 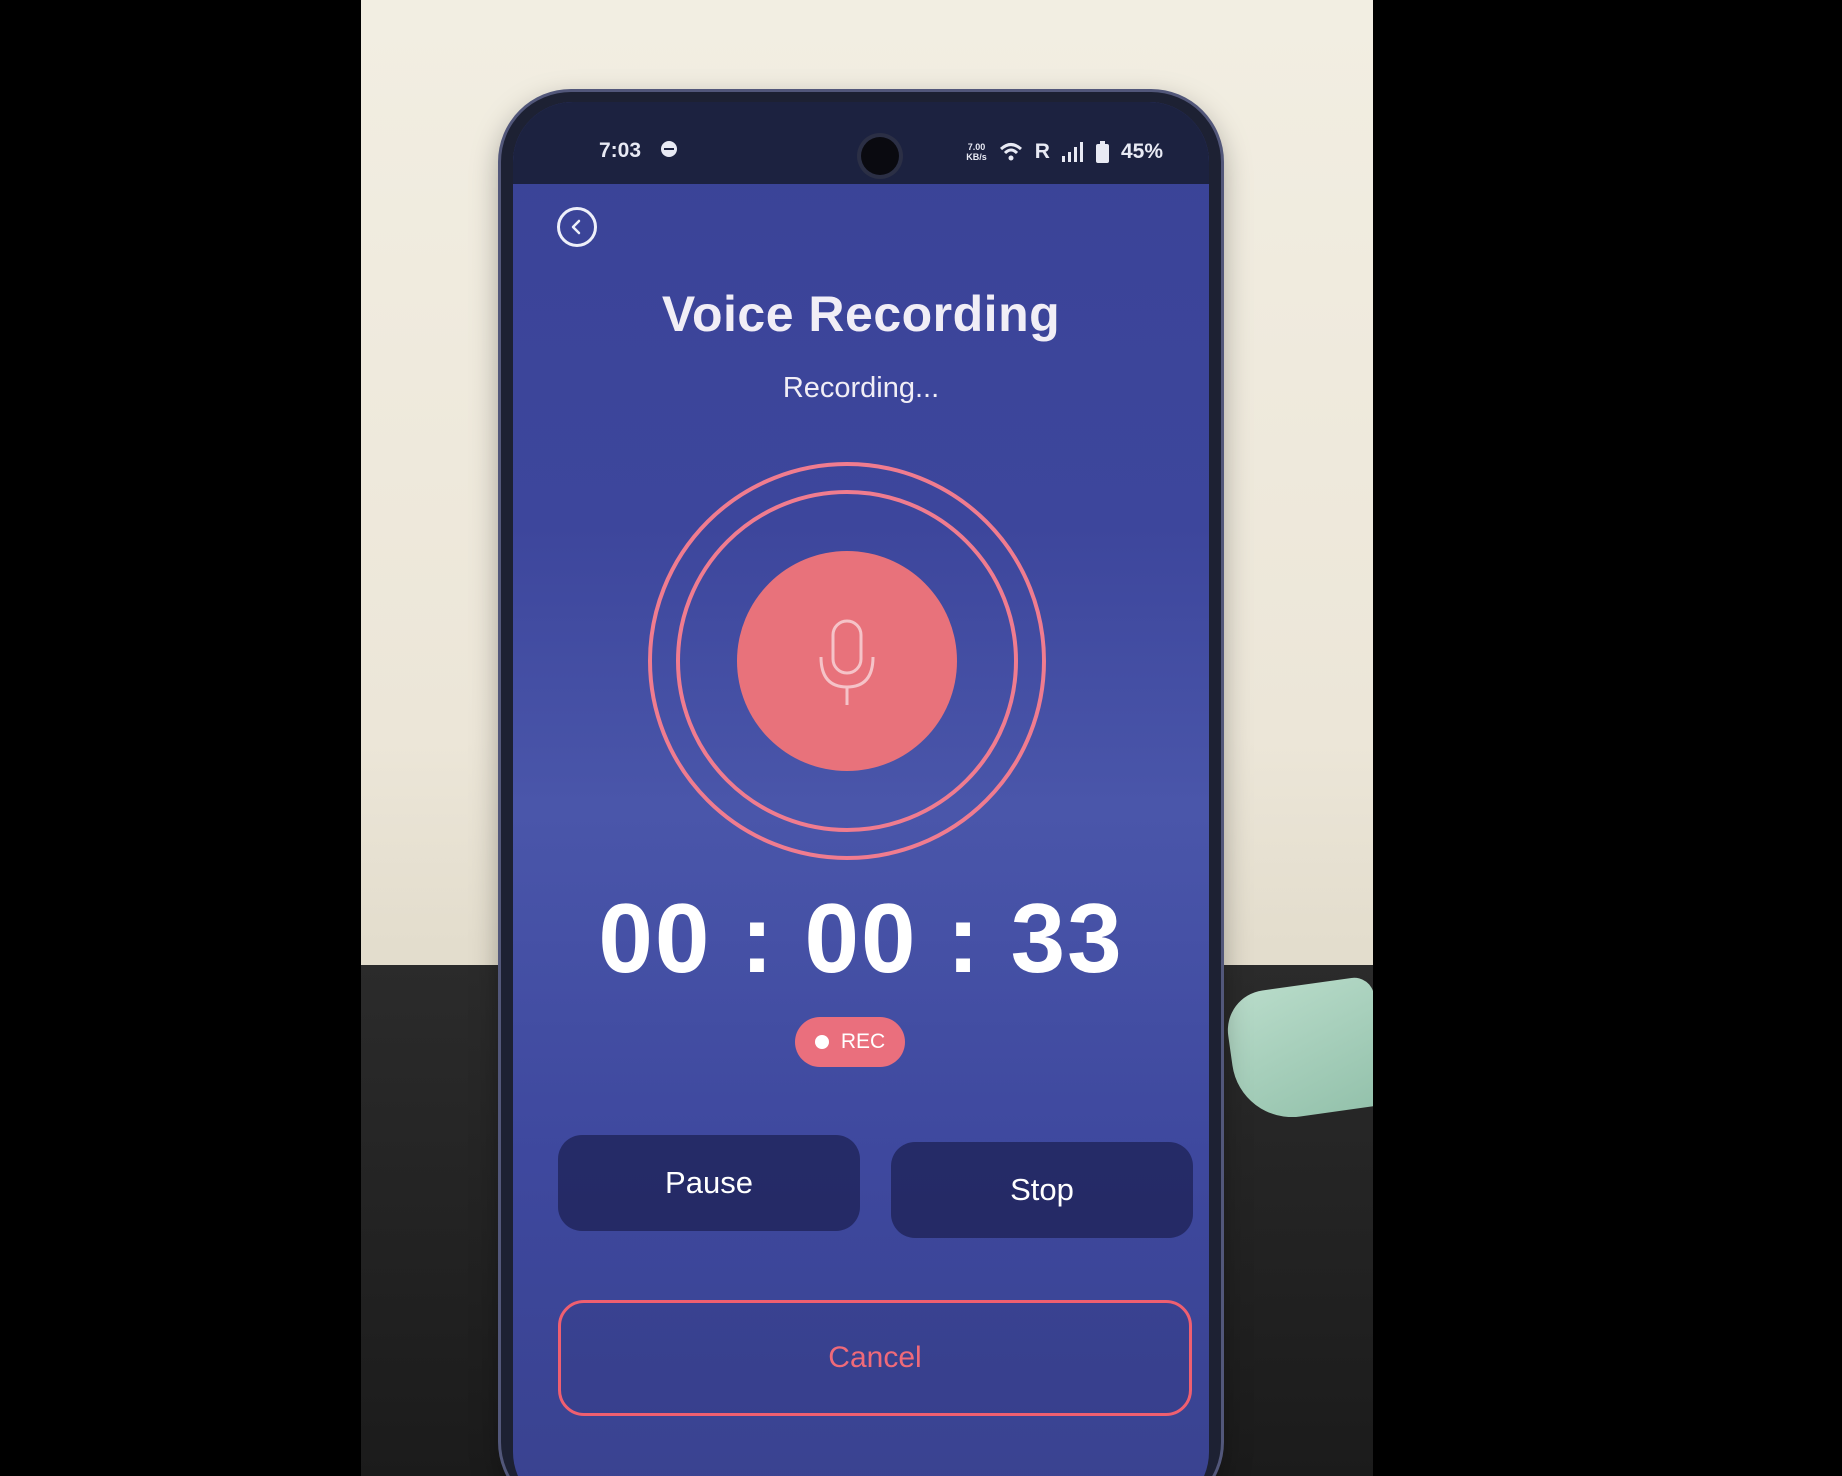 What do you see at coordinates (1141, 151) in the screenshot?
I see `battery-percent: 45%` at bounding box center [1141, 151].